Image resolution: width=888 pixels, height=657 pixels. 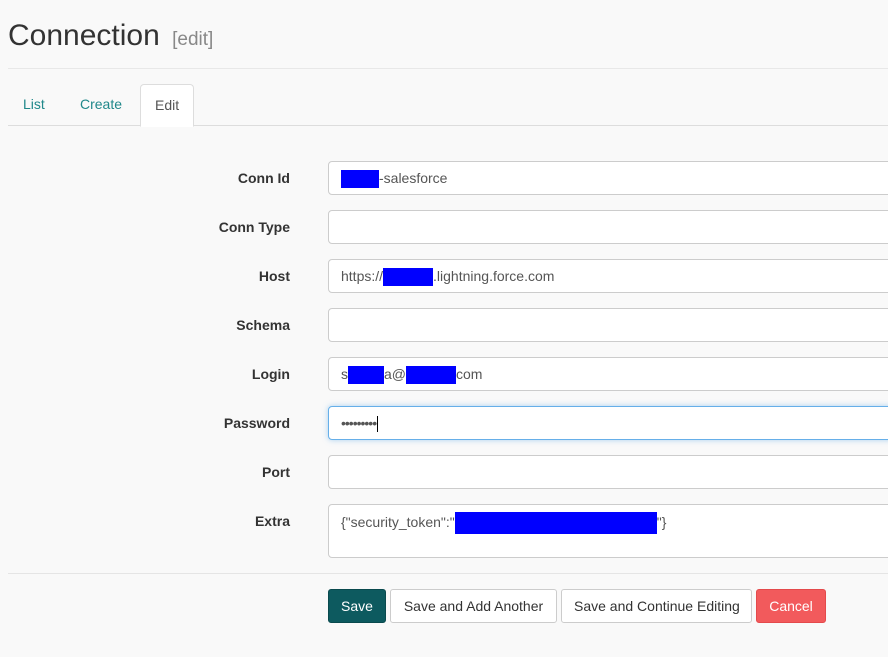 I want to click on extra-label: Extra, so click(x=272, y=521).